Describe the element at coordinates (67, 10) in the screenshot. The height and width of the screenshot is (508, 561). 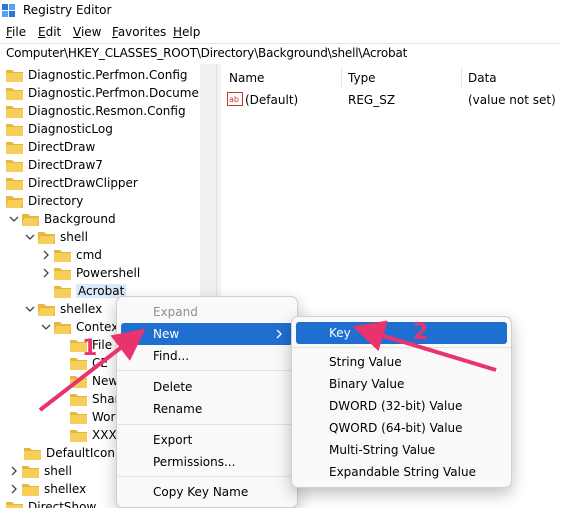
I see `window-title: Registry Editor` at that location.